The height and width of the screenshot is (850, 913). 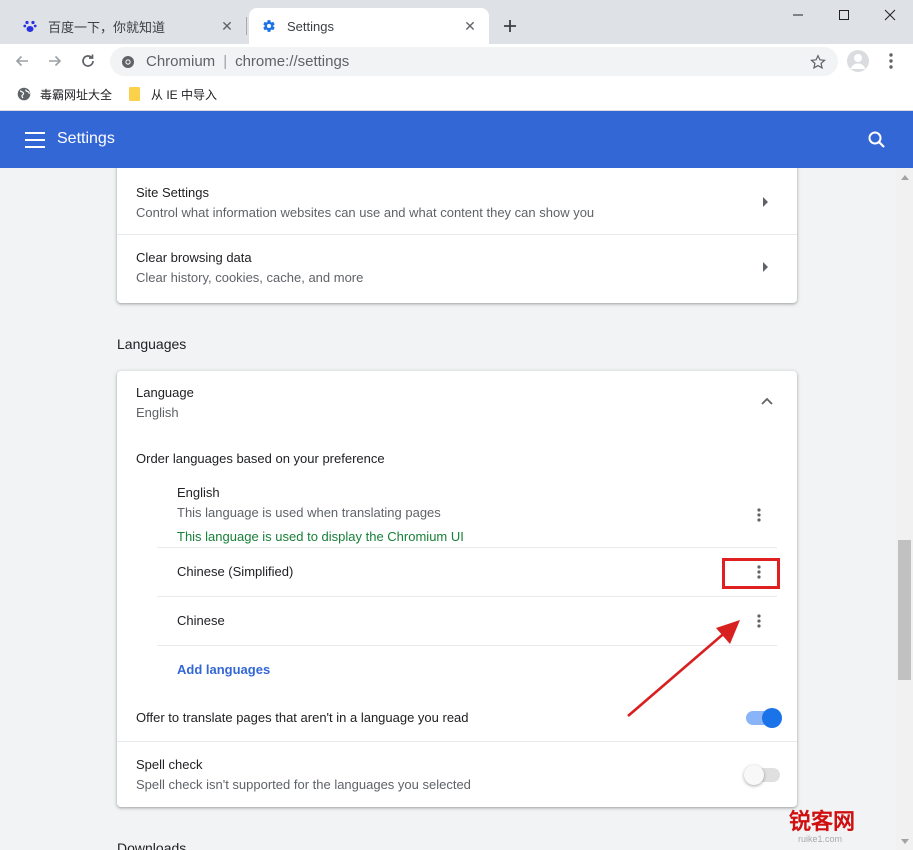 I want to click on back-button, so click(x=22, y=61).